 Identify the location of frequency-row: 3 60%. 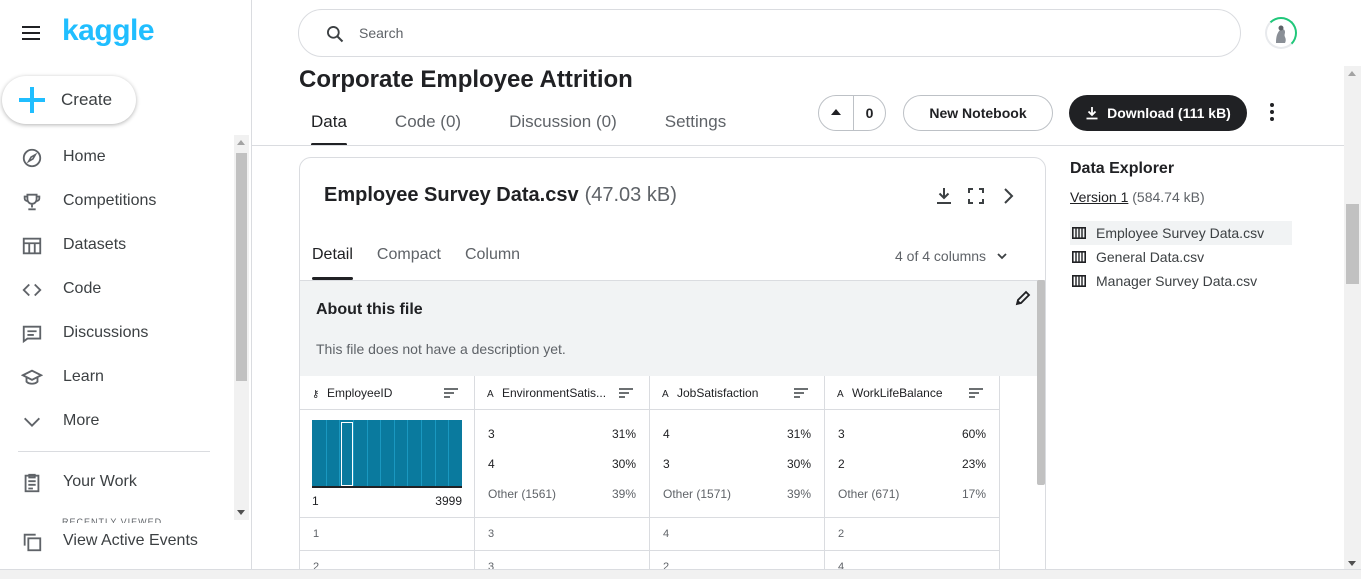
(912, 435).